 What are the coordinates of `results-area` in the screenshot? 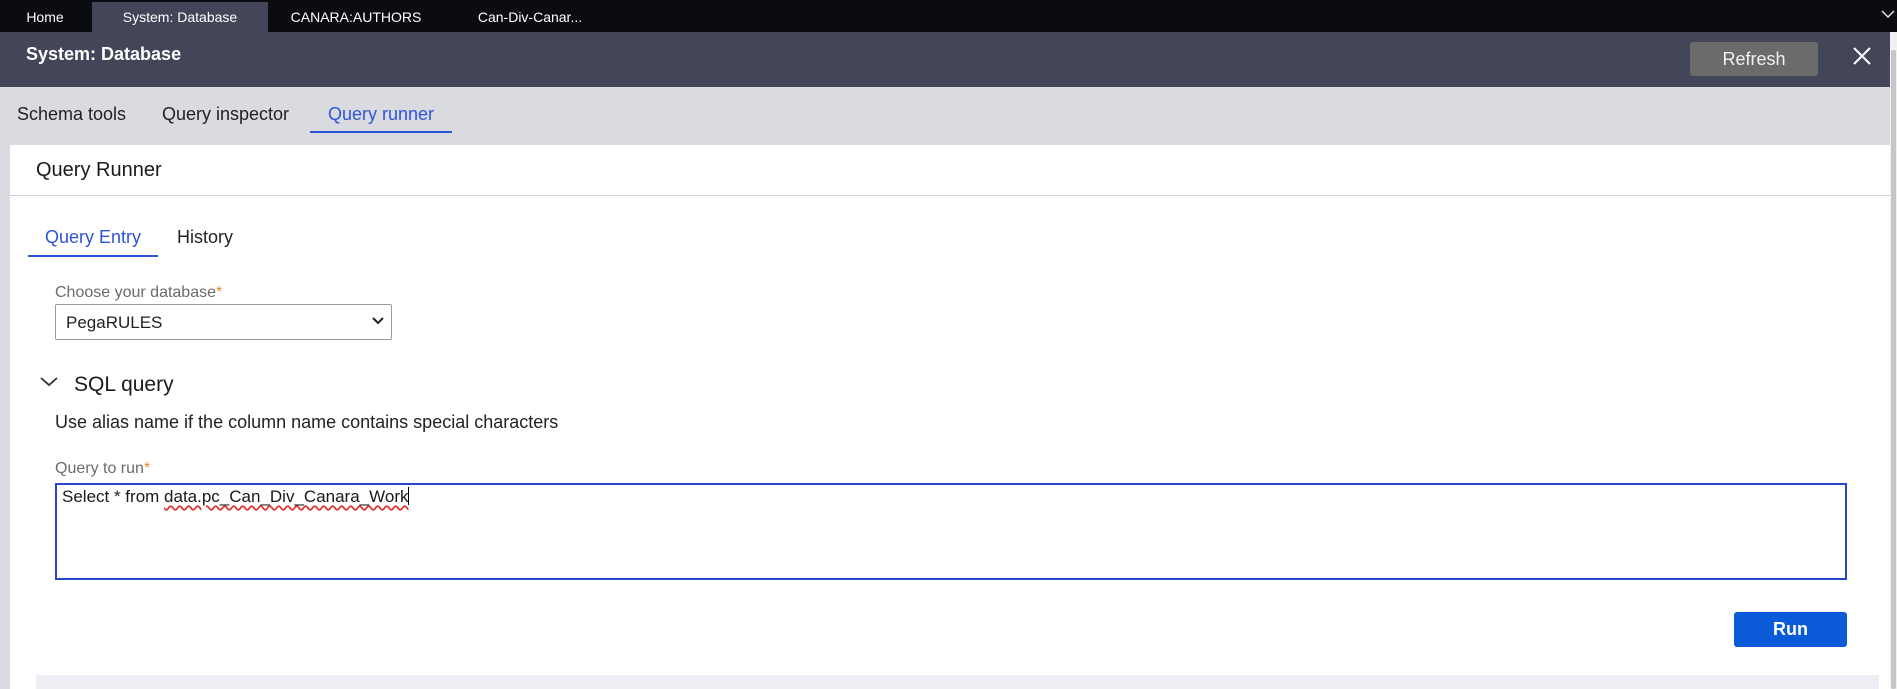 It's located at (957, 682).